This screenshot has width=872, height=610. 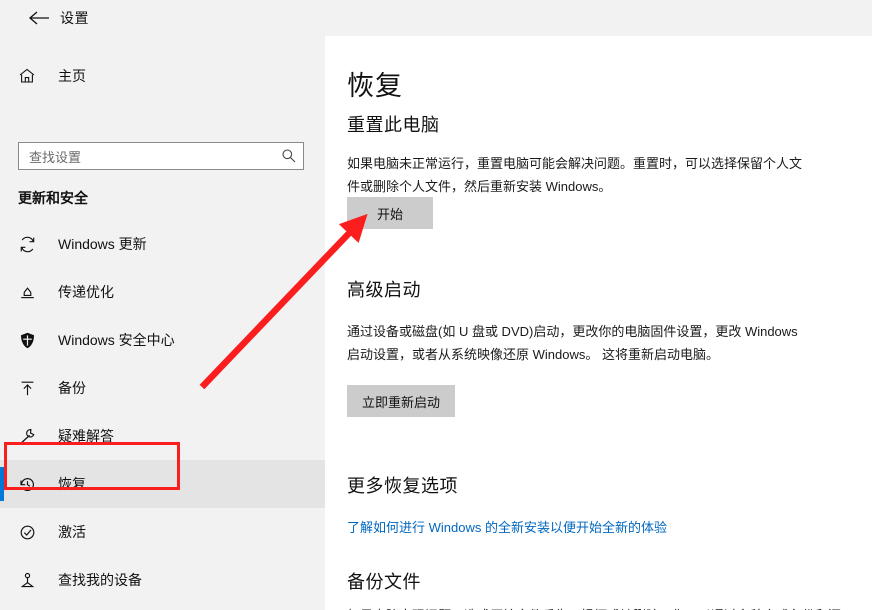 I want to click on sidebar-item-activation: 激活, so click(x=162, y=532).